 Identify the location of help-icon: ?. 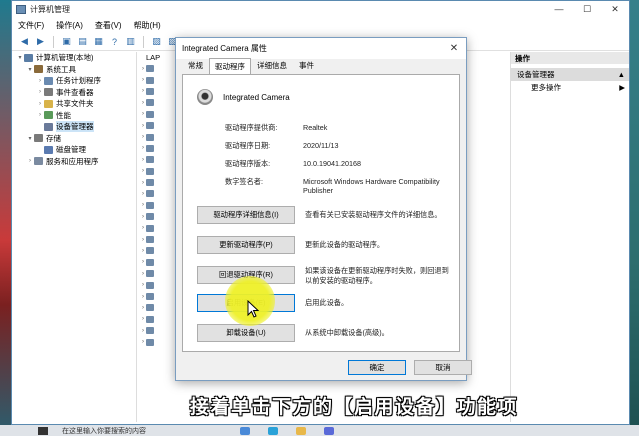
(114, 42).